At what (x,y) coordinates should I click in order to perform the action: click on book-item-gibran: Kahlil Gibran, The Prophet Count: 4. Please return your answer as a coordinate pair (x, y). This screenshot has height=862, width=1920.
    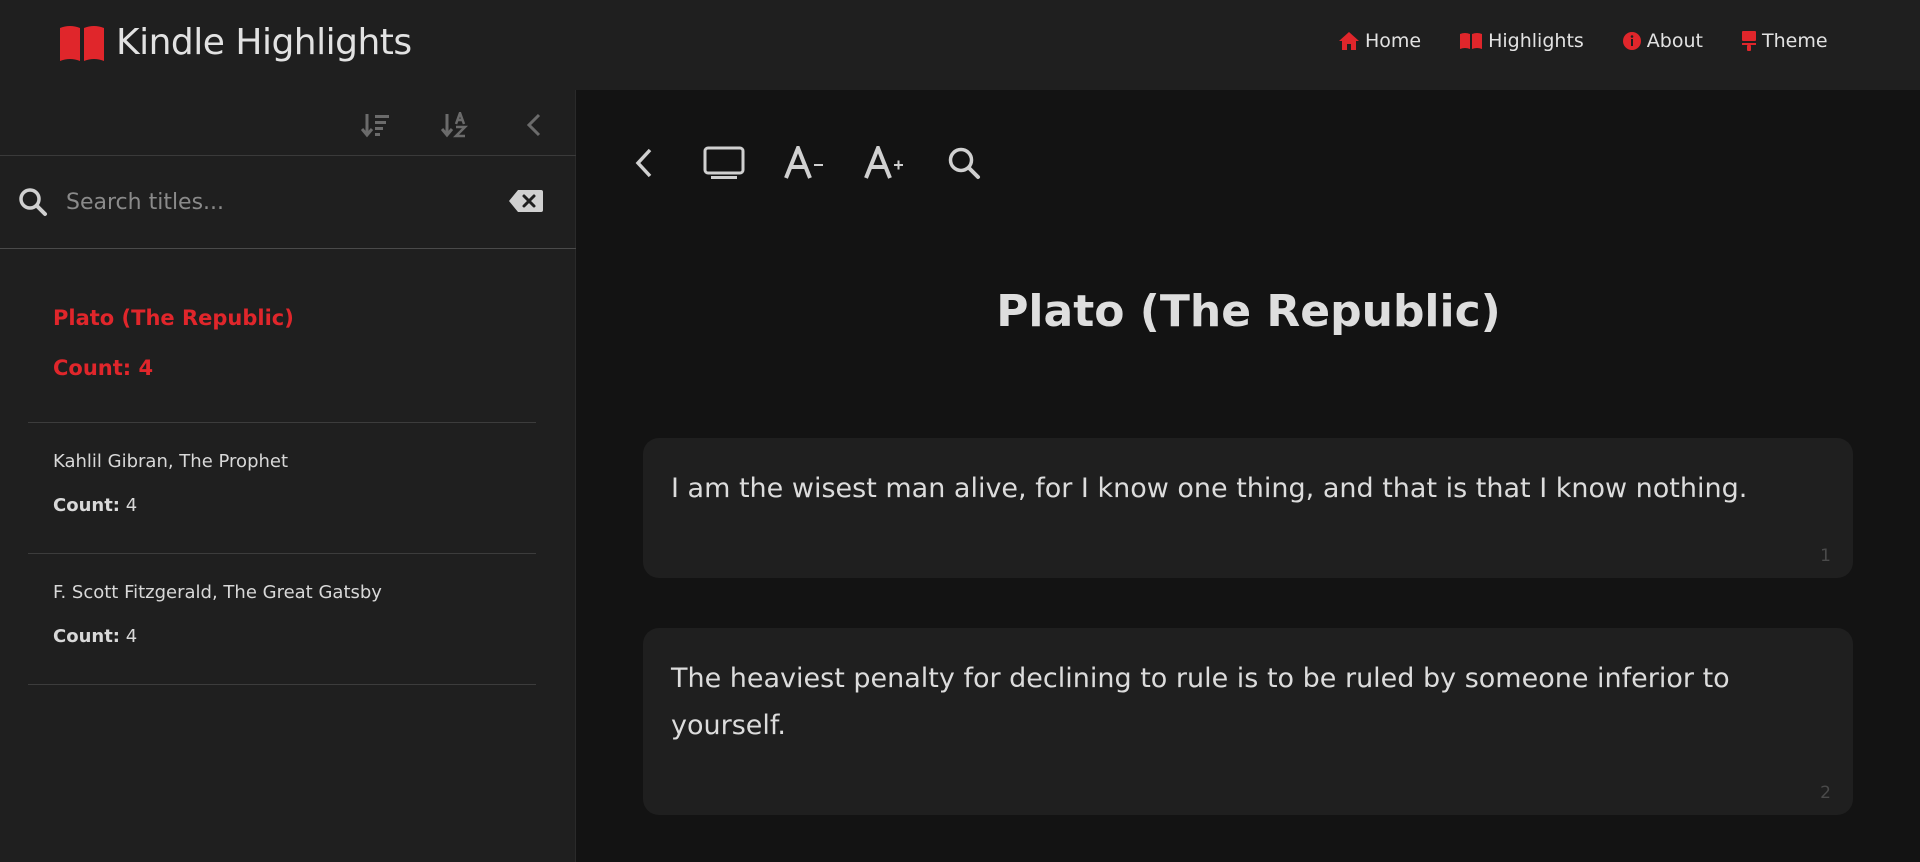
    Looking at the image, I should click on (282, 488).